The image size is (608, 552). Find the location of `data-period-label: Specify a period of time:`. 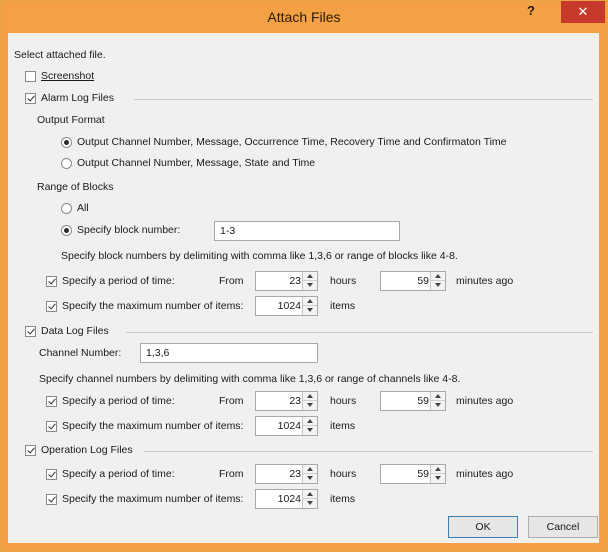

data-period-label: Specify a period of time: is located at coordinates (118, 401).